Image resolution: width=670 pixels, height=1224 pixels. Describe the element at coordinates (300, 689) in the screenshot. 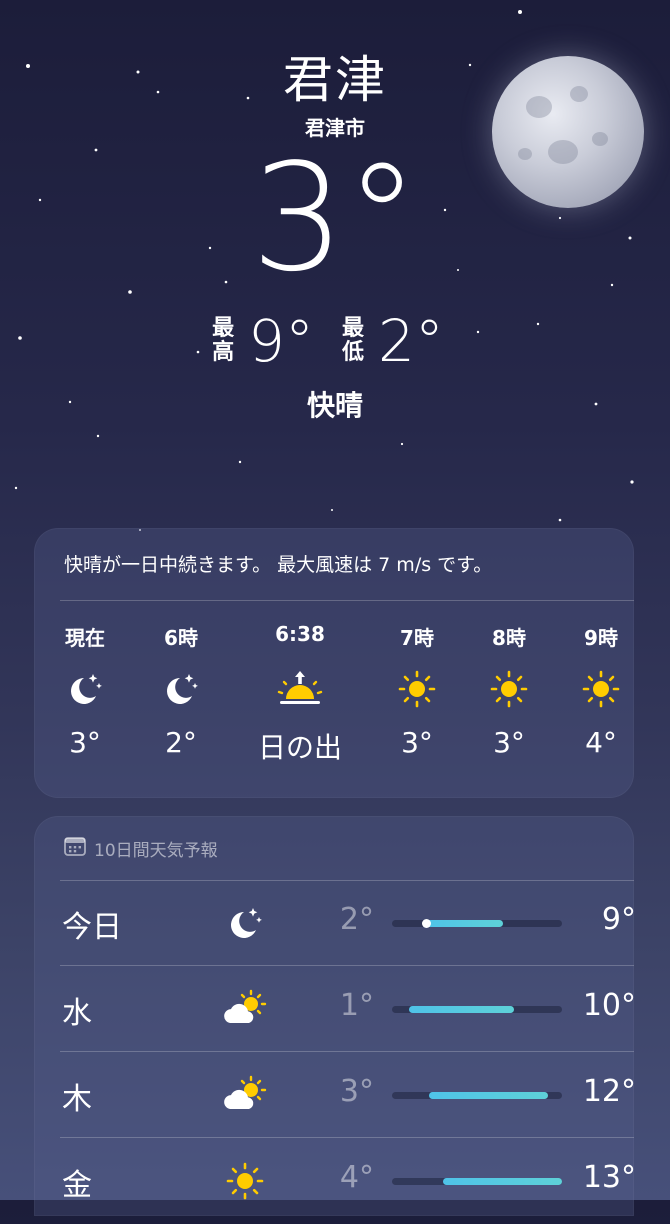

I see `sunrise-icon` at that location.